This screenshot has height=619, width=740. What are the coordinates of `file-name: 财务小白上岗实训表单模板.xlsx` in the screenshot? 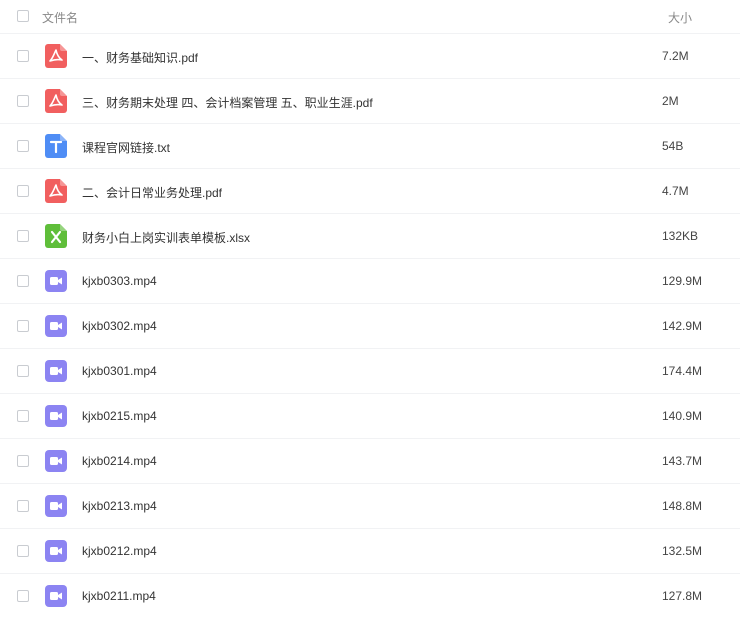 It's located at (166, 237).